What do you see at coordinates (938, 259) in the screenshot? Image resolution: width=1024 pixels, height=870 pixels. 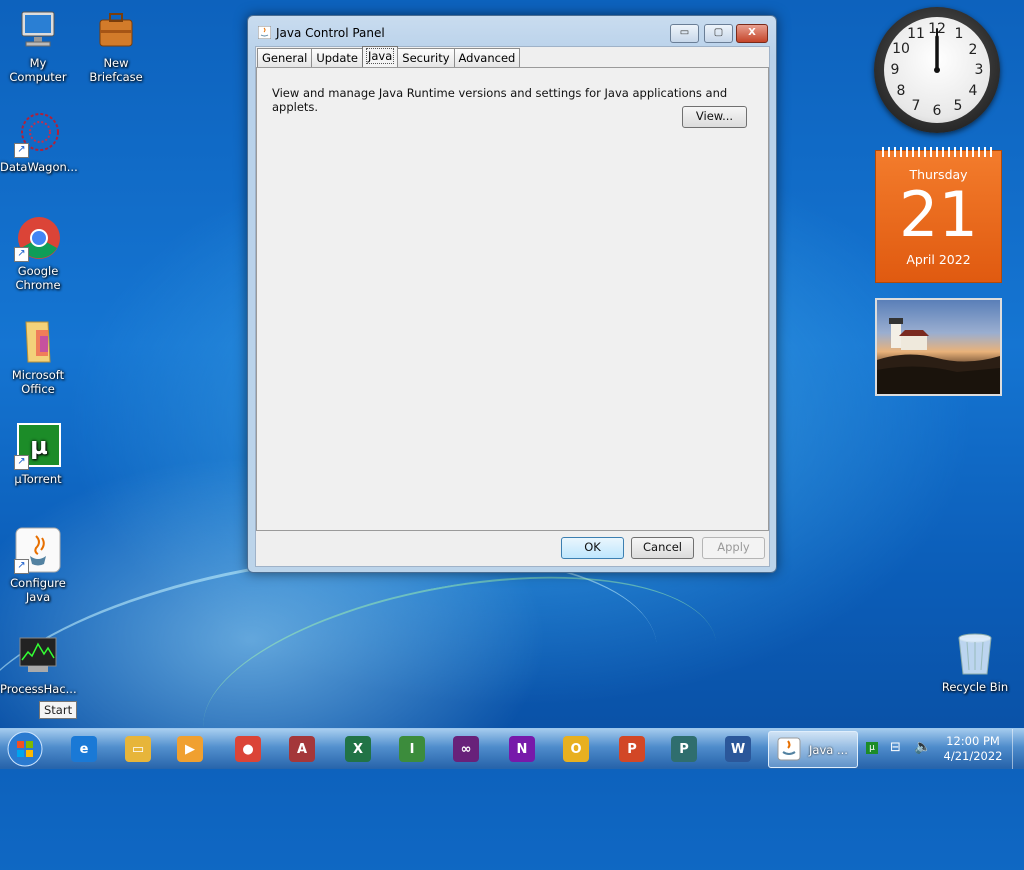 I see `calendar-month-year: April 2022` at bounding box center [938, 259].